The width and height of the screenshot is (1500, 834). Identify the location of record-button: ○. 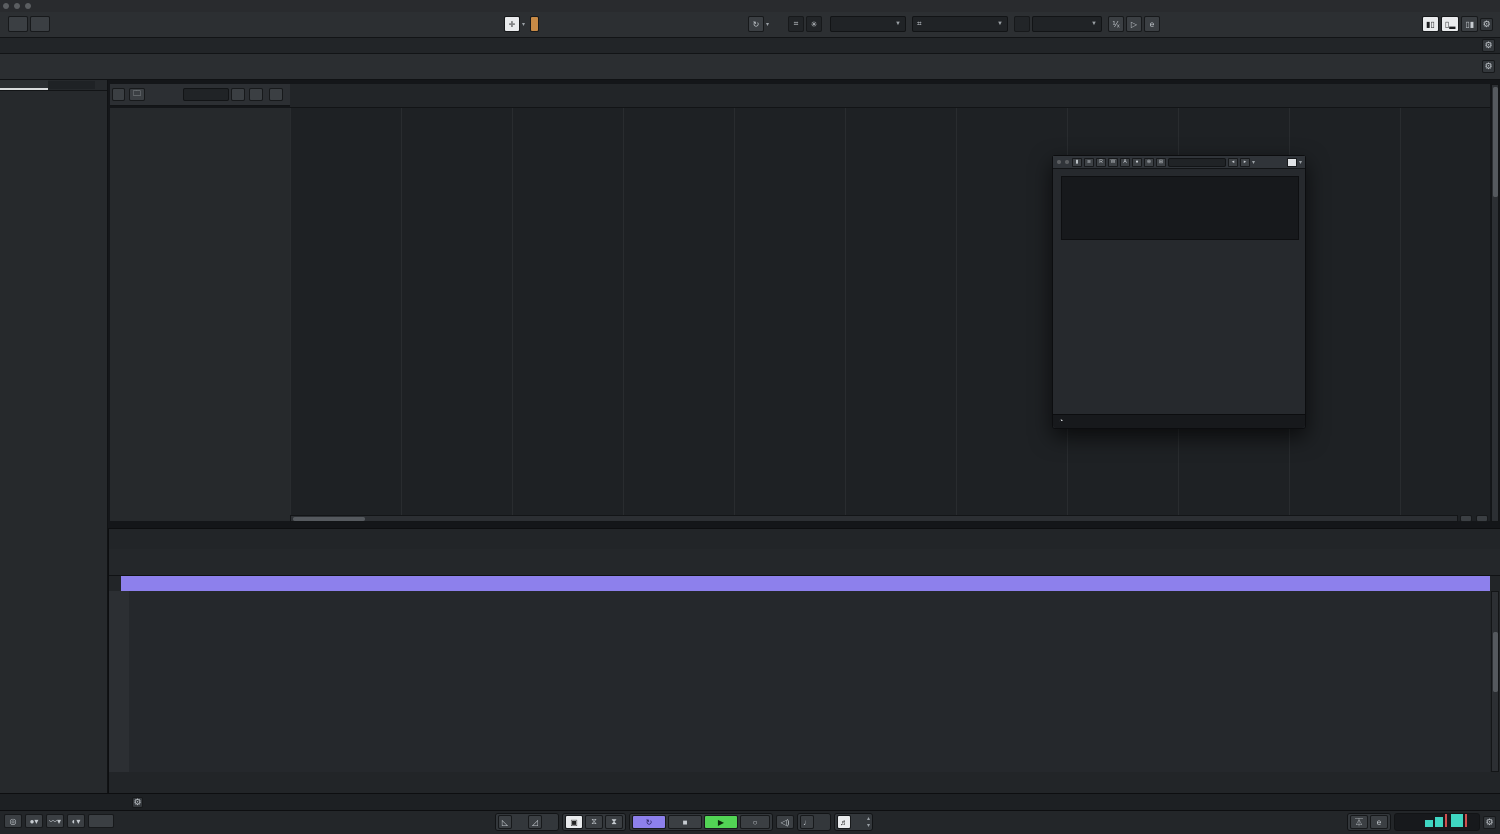
(755, 822).